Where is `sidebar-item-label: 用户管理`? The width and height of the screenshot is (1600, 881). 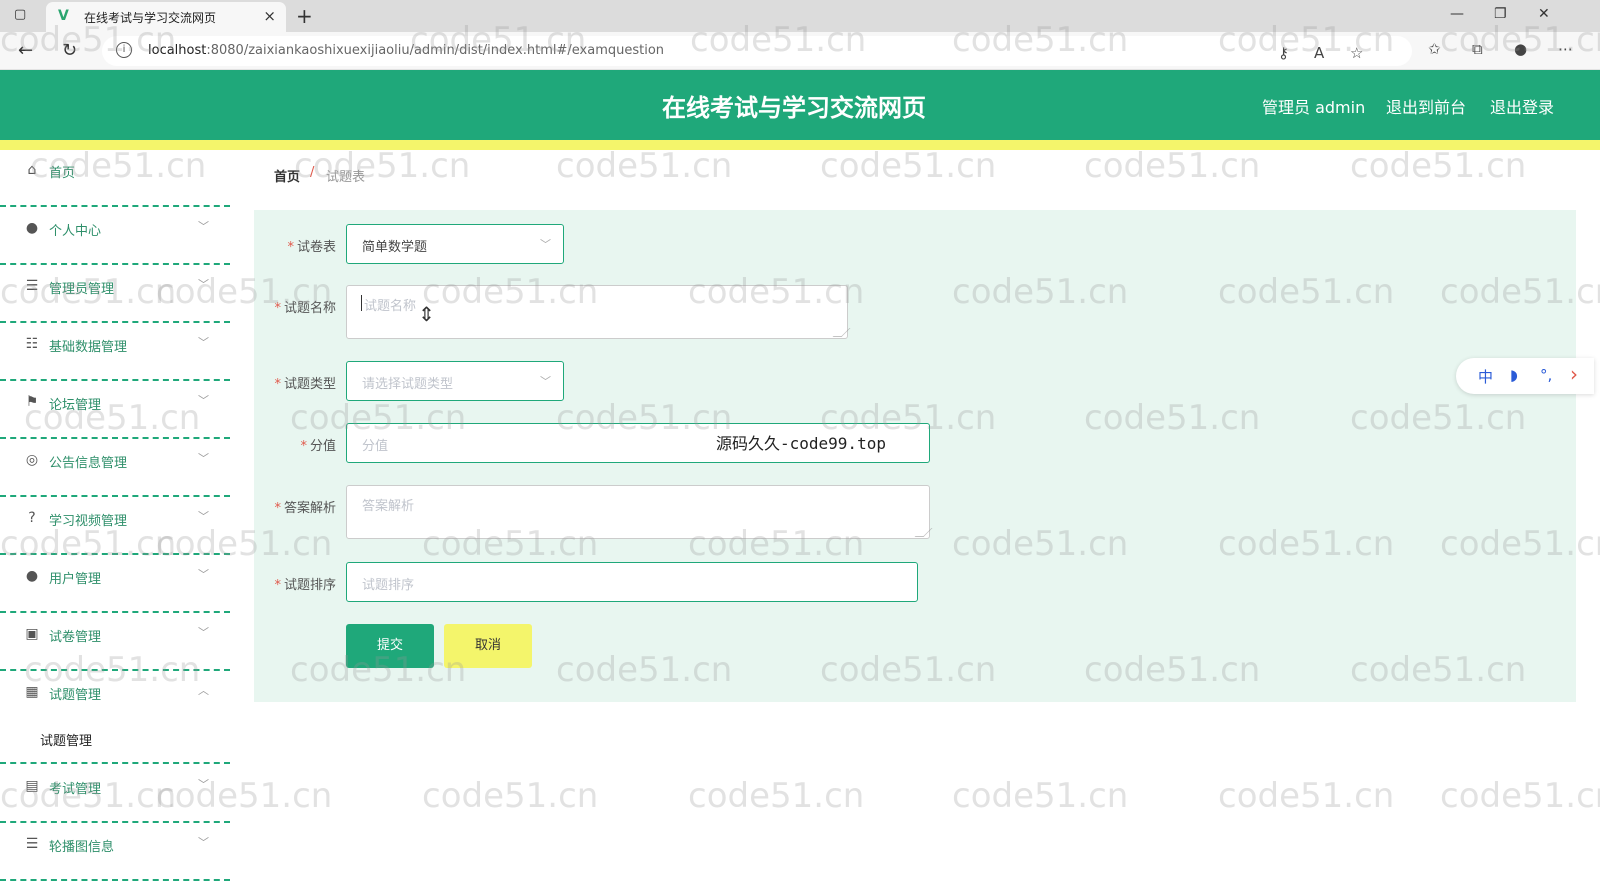 sidebar-item-label: 用户管理 is located at coordinates (75, 579).